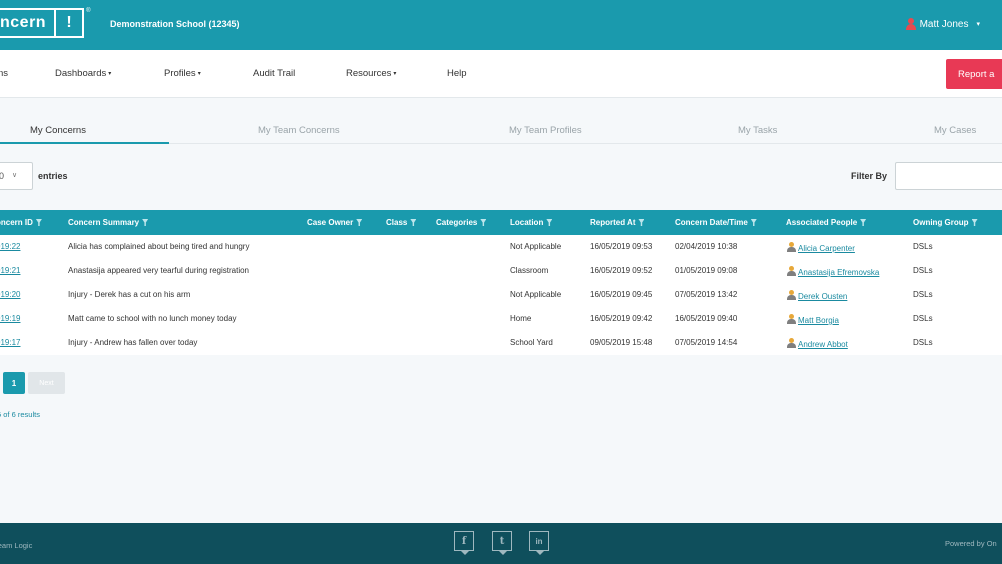 This screenshot has width=1002, height=564. Describe the element at coordinates (948, 176) in the screenshot. I see `filter-input` at that location.